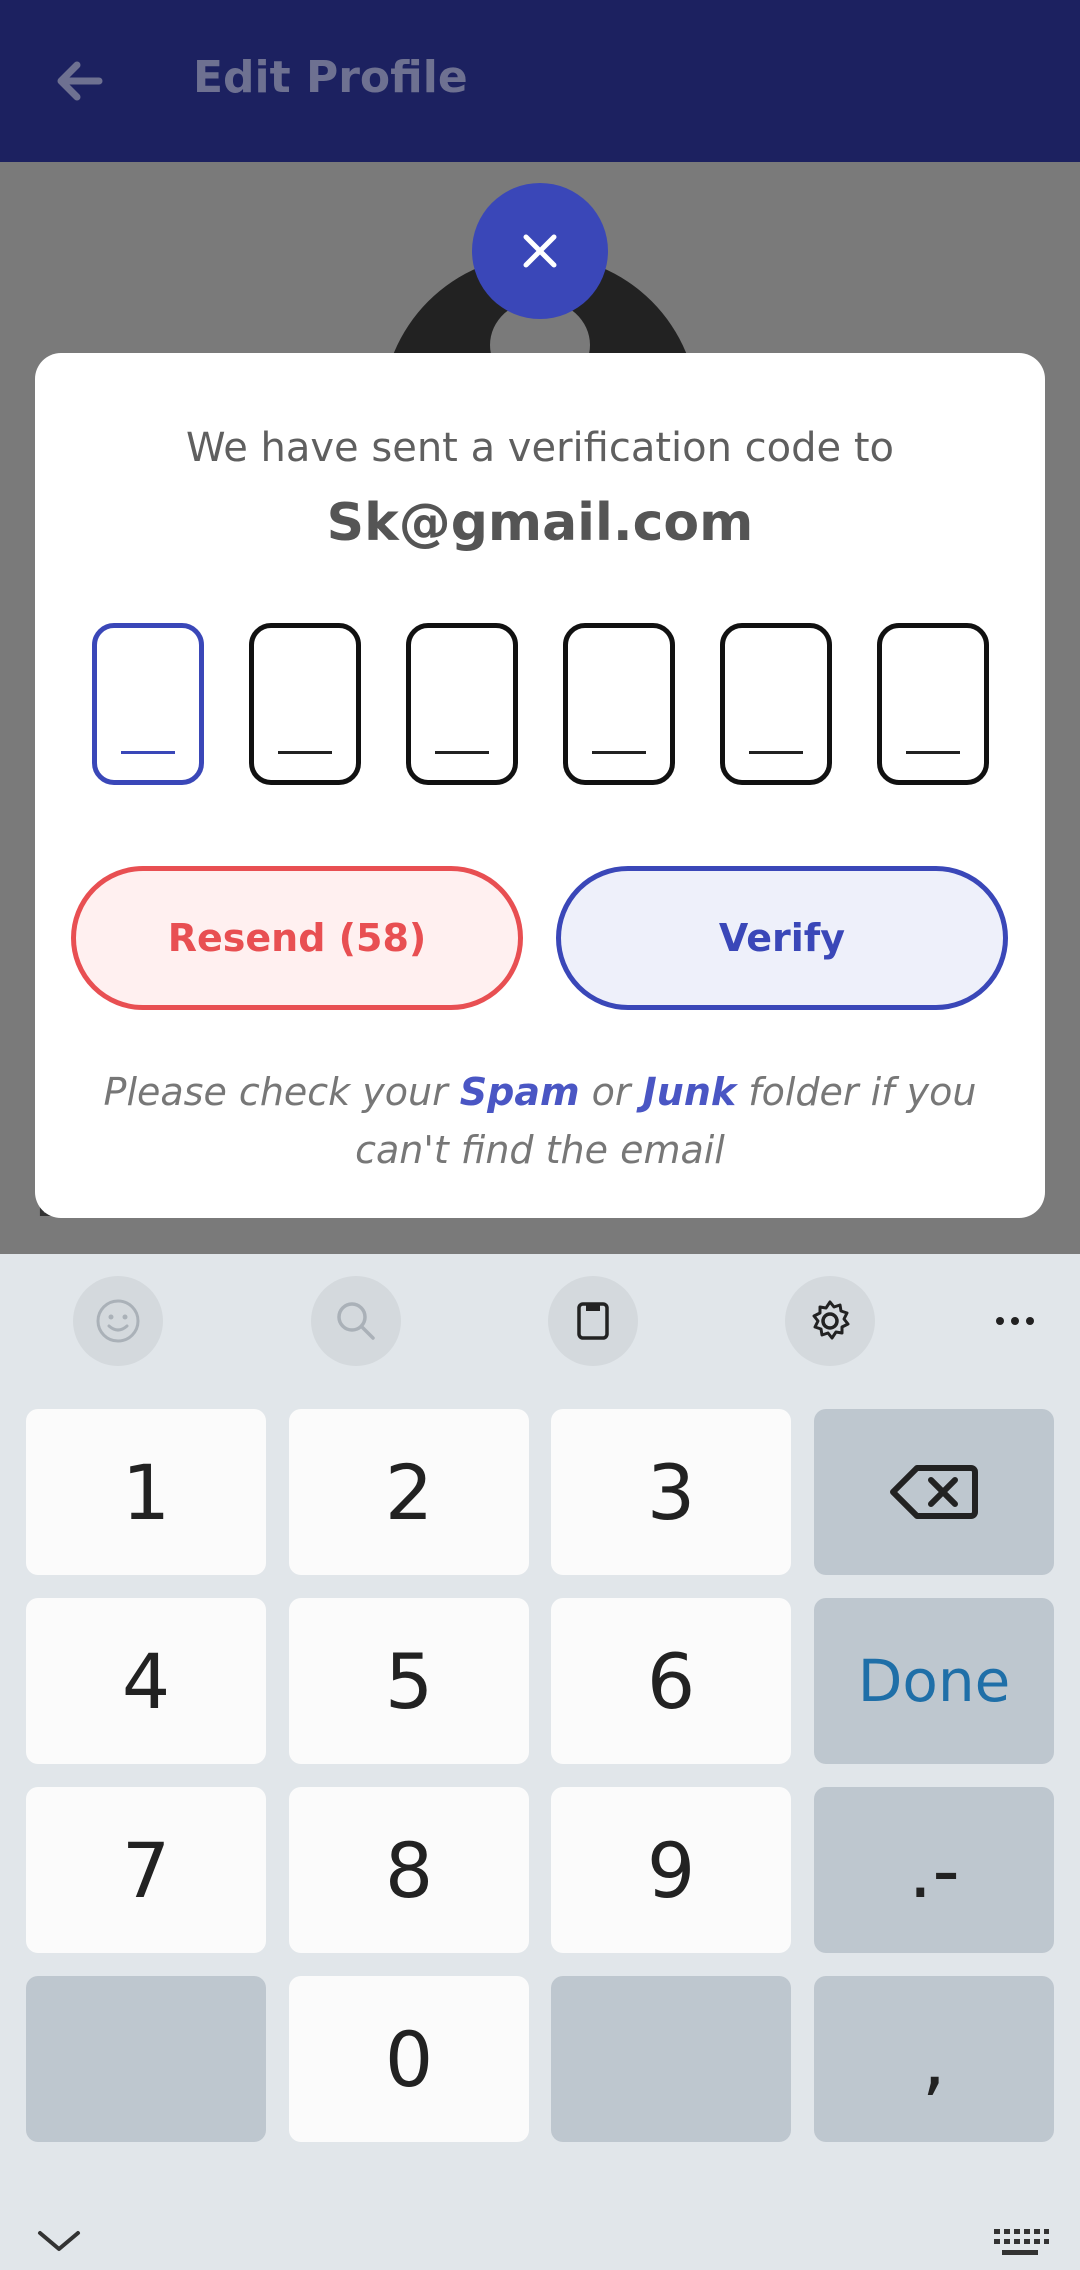  I want to click on close-dialog-button, so click(540, 251).